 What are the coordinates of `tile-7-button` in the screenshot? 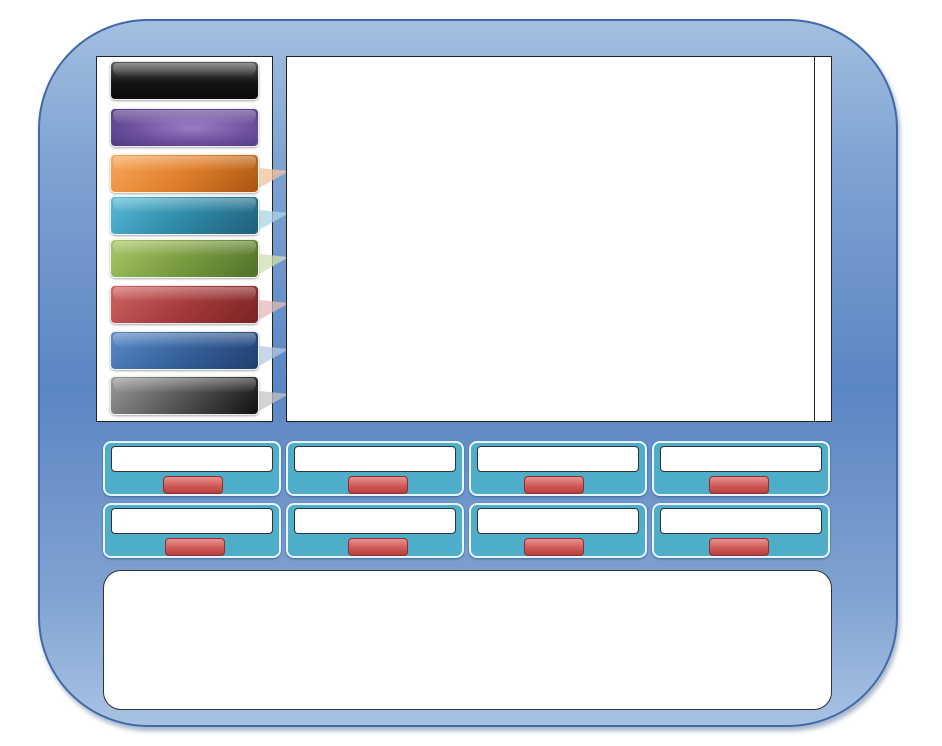 It's located at (554, 547).